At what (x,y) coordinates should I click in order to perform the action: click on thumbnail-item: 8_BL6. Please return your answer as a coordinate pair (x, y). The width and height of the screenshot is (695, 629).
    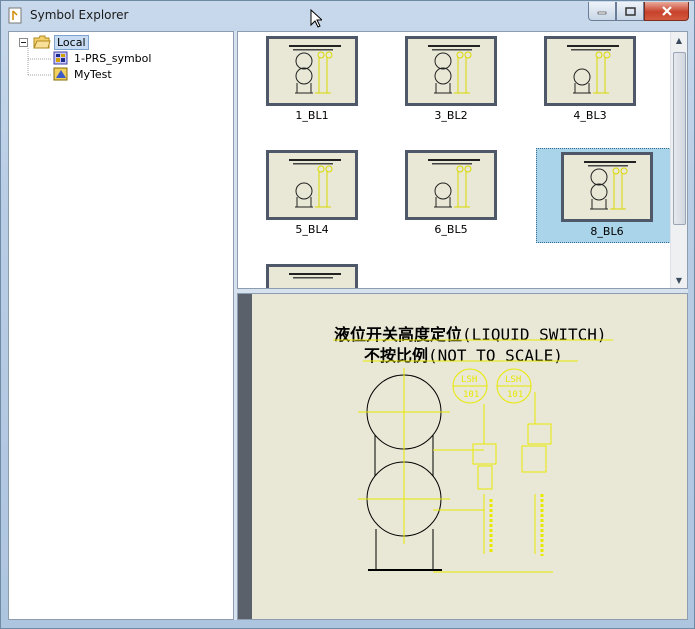
    Looking at the image, I should click on (604, 195).